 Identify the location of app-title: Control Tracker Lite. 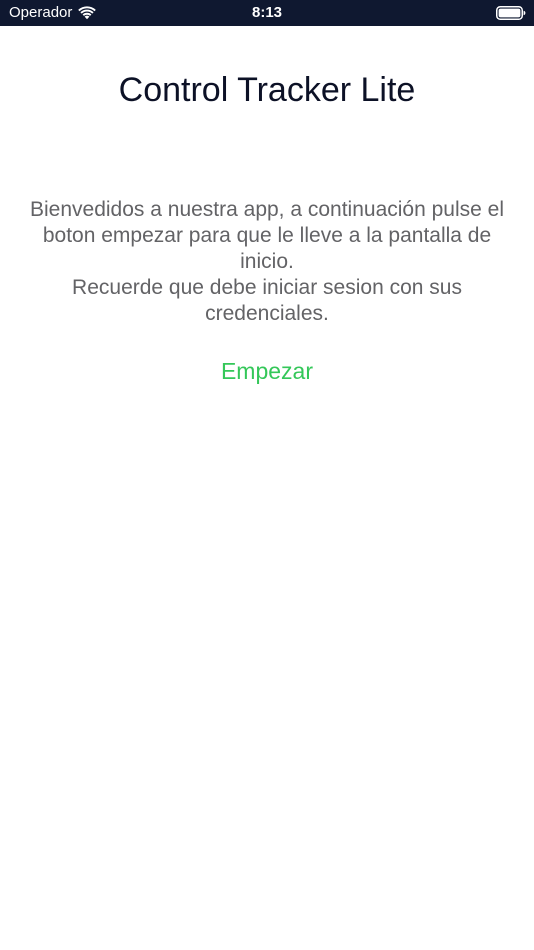
(267, 90).